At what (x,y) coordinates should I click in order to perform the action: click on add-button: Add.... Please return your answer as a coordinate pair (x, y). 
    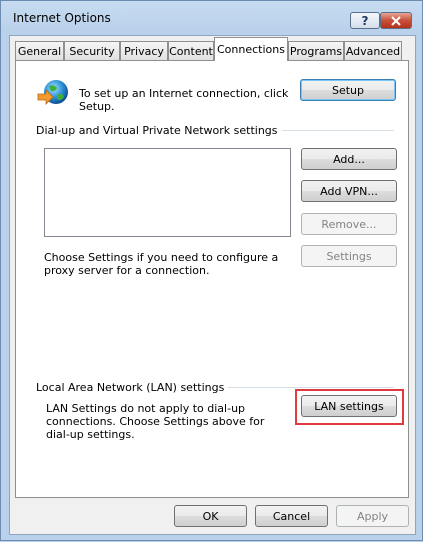
    Looking at the image, I should click on (349, 159).